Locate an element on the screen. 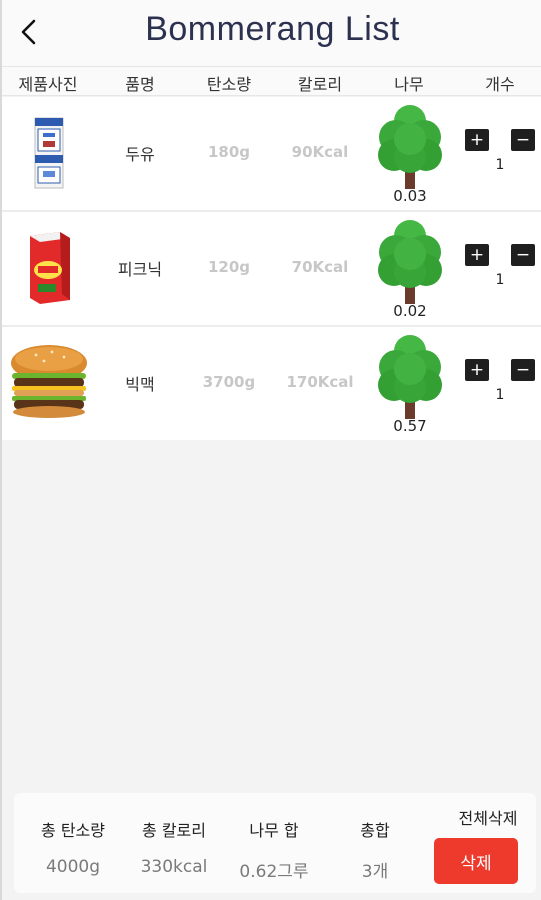 The height and width of the screenshot is (900, 541). item-tree-value: 0.57 is located at coordinates (410, 426).